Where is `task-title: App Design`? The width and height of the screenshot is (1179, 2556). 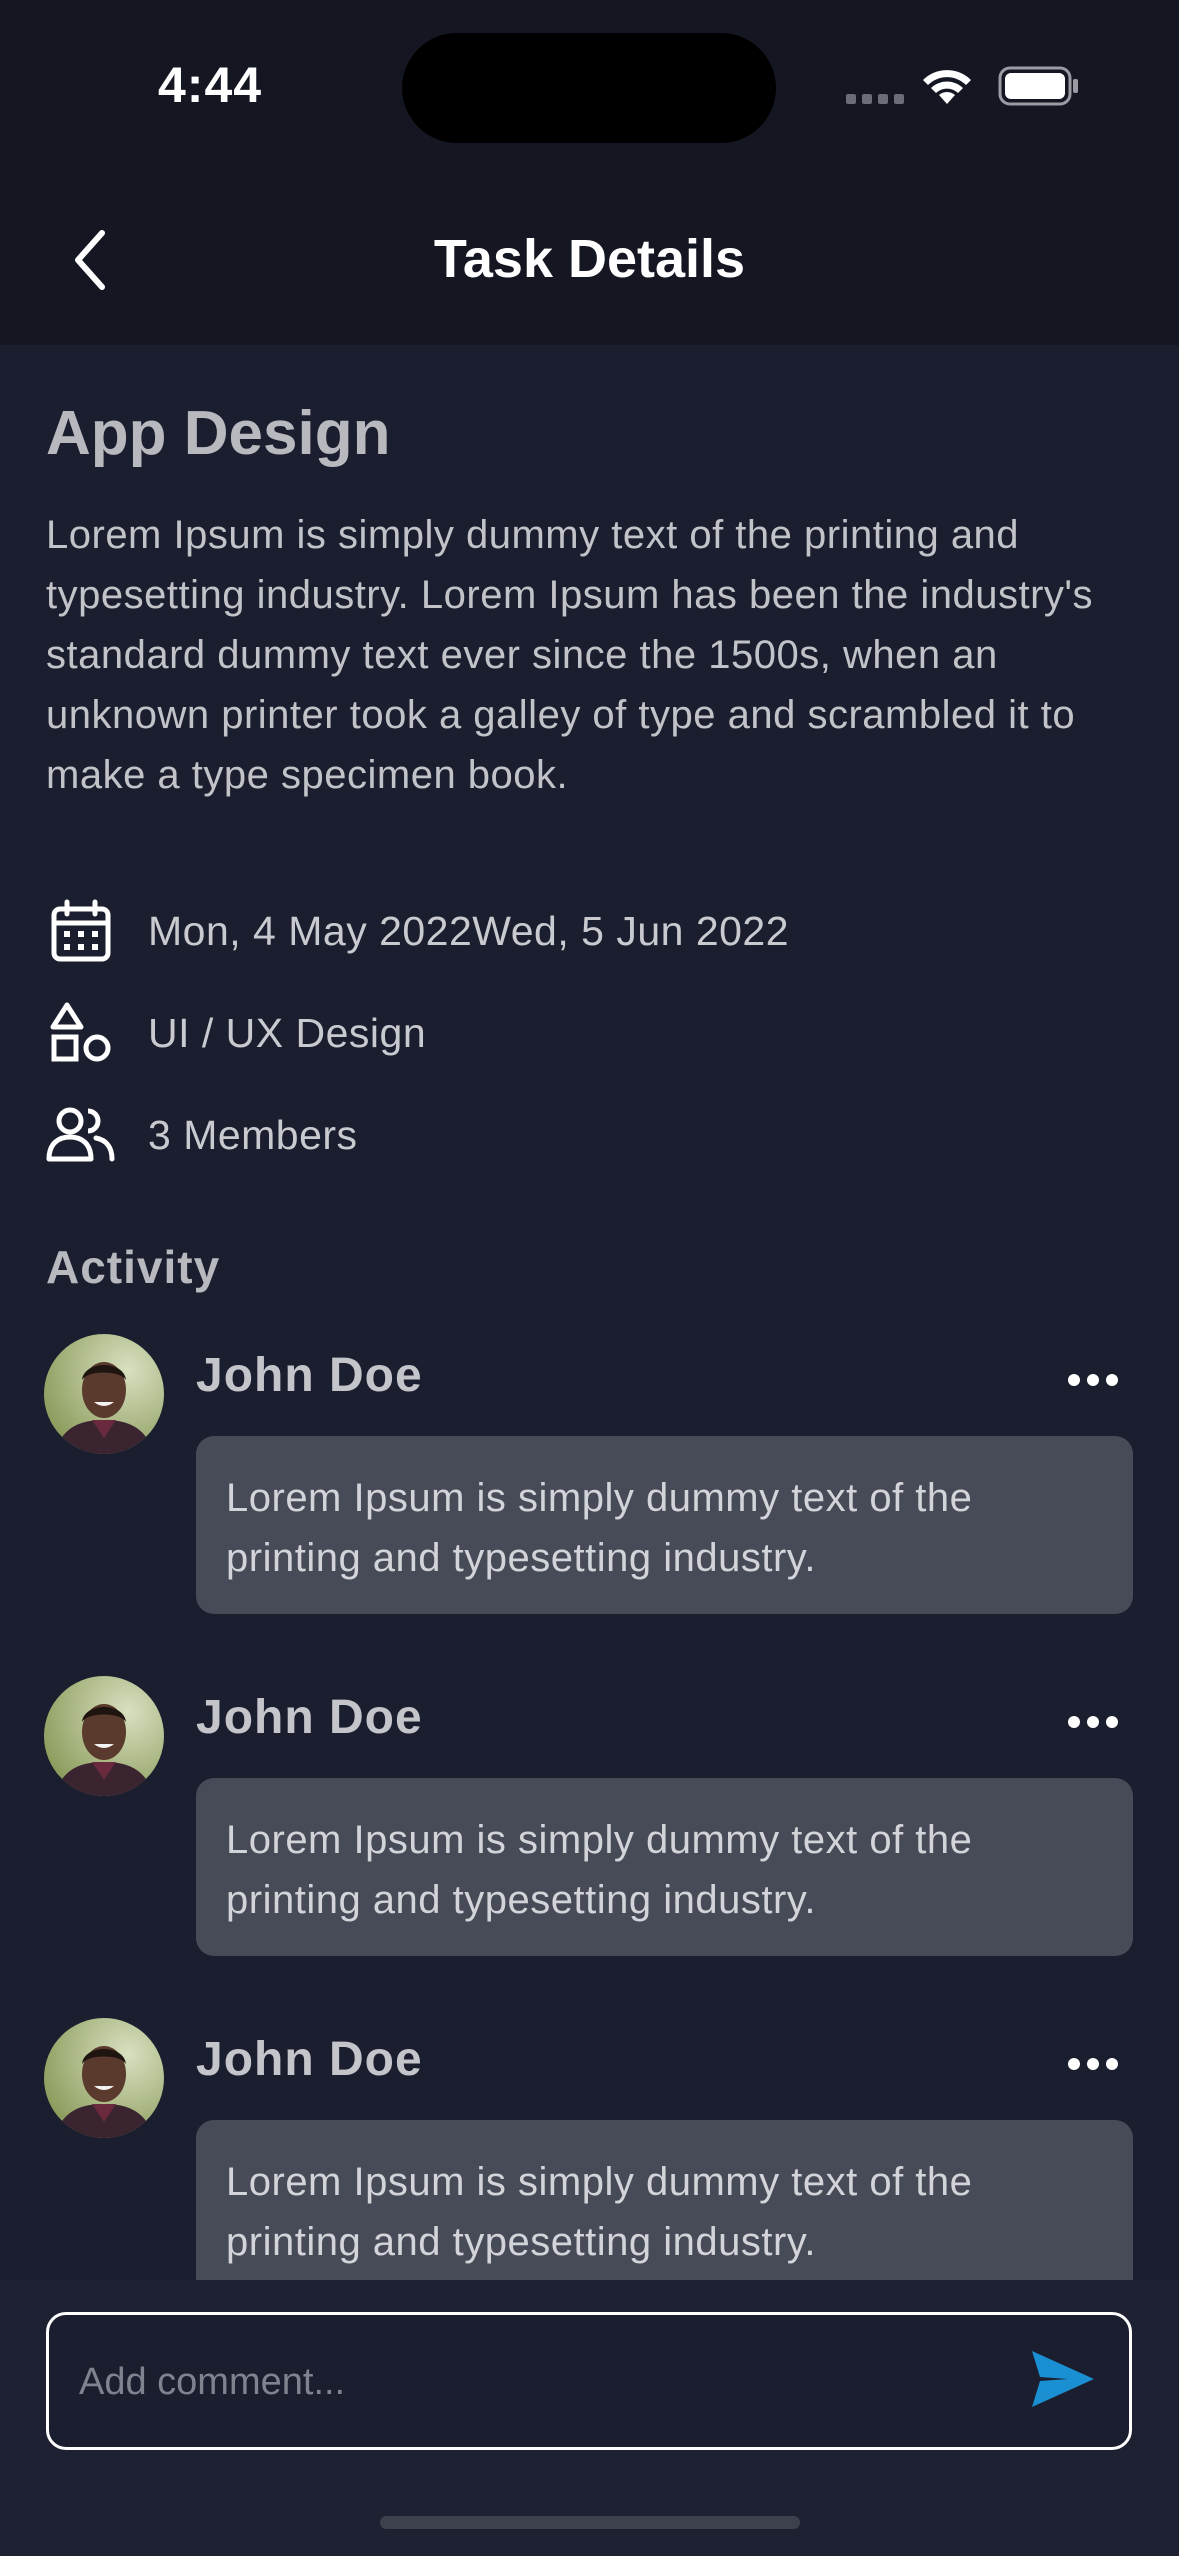 task-title: App Design is located at coordinates (218, 433).